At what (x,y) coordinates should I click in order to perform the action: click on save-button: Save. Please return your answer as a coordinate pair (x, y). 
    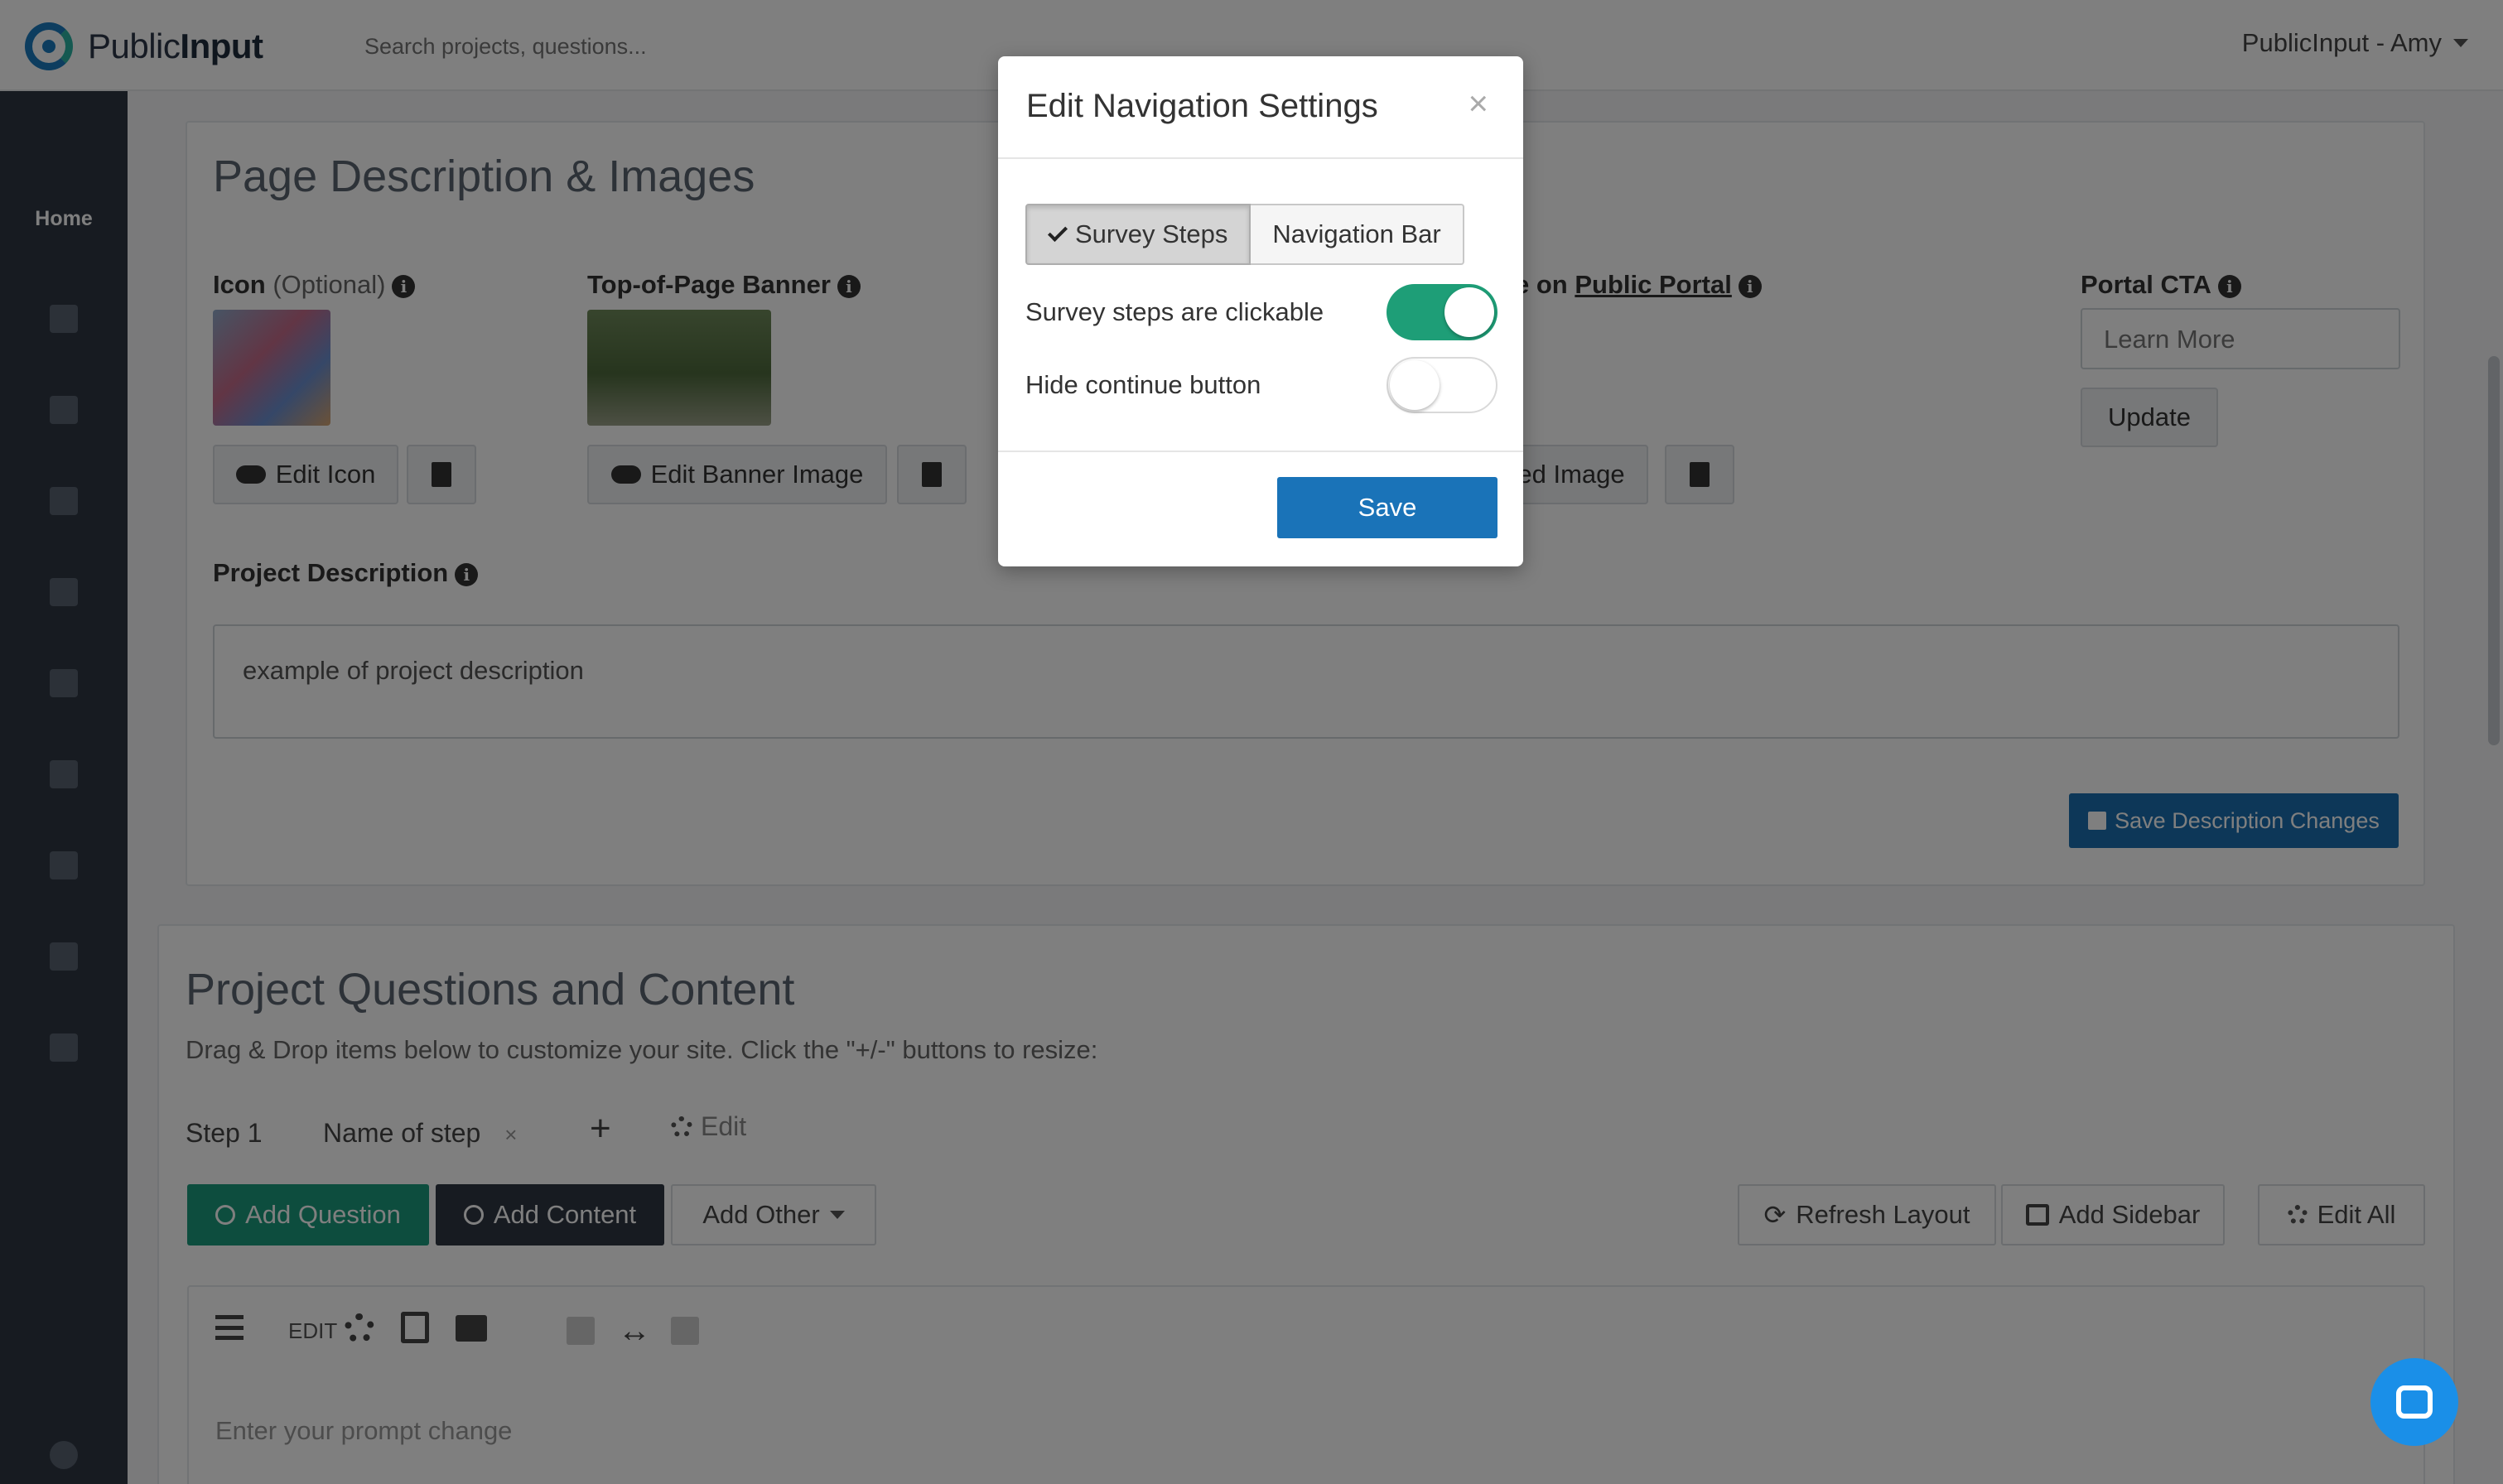
    Looking at the image, I should click on (1387, 507).